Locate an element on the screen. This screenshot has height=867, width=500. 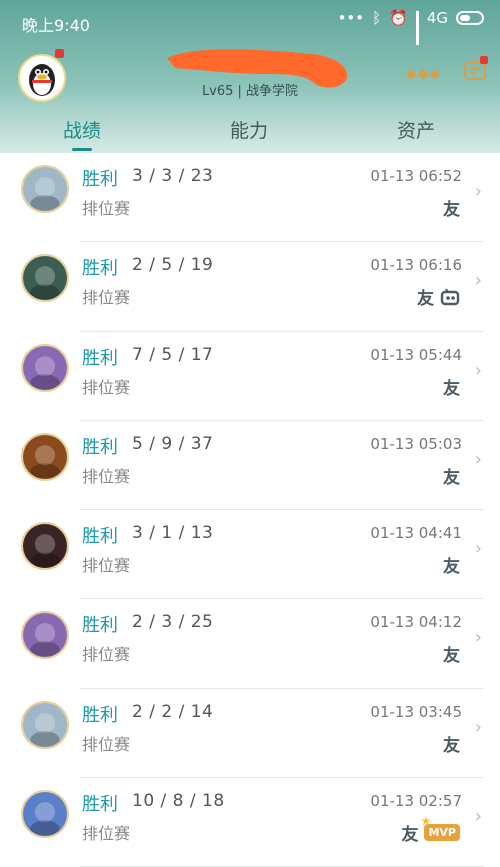
match-row-7: 胜利 2 / 2 / 14 排位赛 01-13 03:45 友 › is located at coordinates (250, 734).